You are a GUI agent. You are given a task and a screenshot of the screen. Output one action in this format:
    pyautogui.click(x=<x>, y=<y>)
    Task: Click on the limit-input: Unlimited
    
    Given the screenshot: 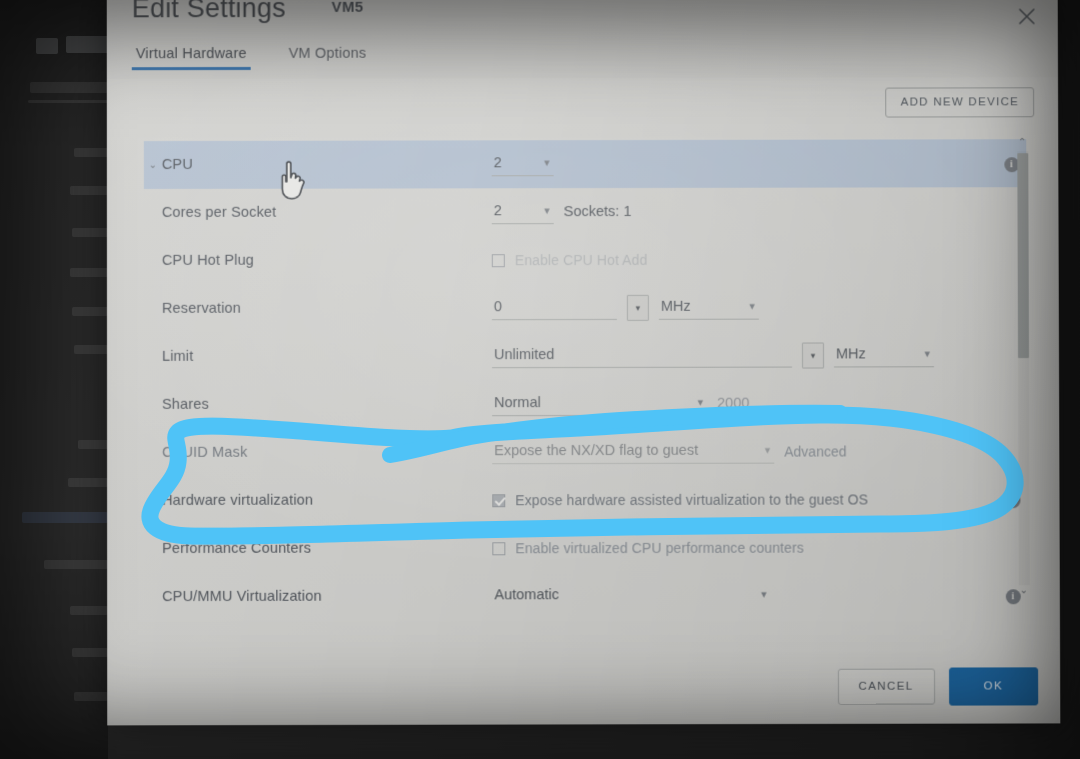 What is the action you would take?
    pyautogui.click(x=642, y=356)
    